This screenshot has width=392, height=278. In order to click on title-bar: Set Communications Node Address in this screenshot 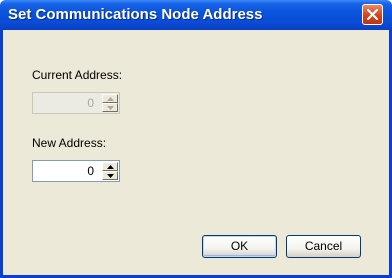, I will do `click(196, 15)`.